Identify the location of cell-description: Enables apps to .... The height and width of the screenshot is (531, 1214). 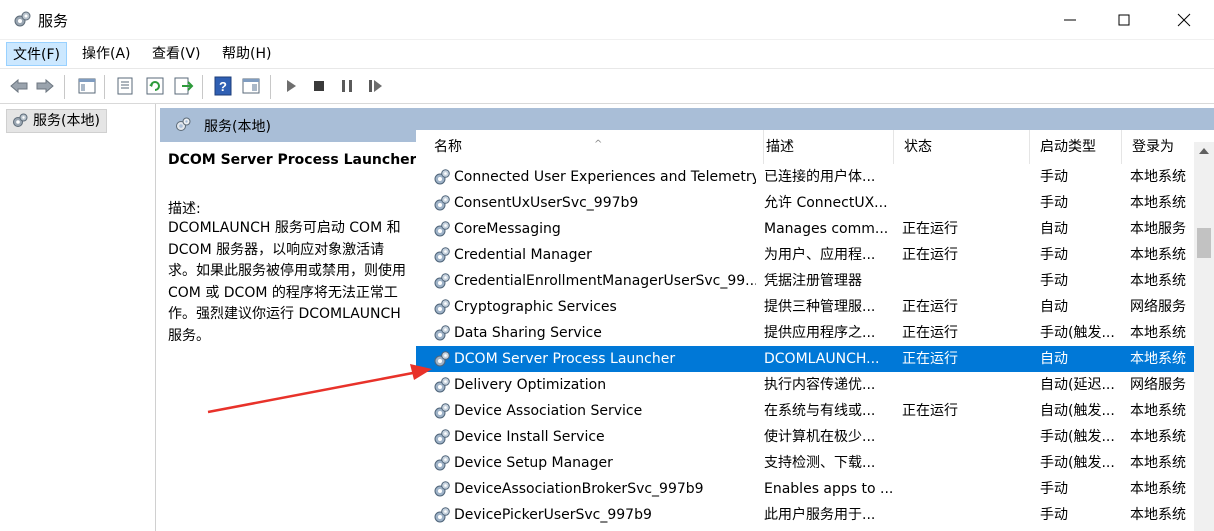
(829, 489).